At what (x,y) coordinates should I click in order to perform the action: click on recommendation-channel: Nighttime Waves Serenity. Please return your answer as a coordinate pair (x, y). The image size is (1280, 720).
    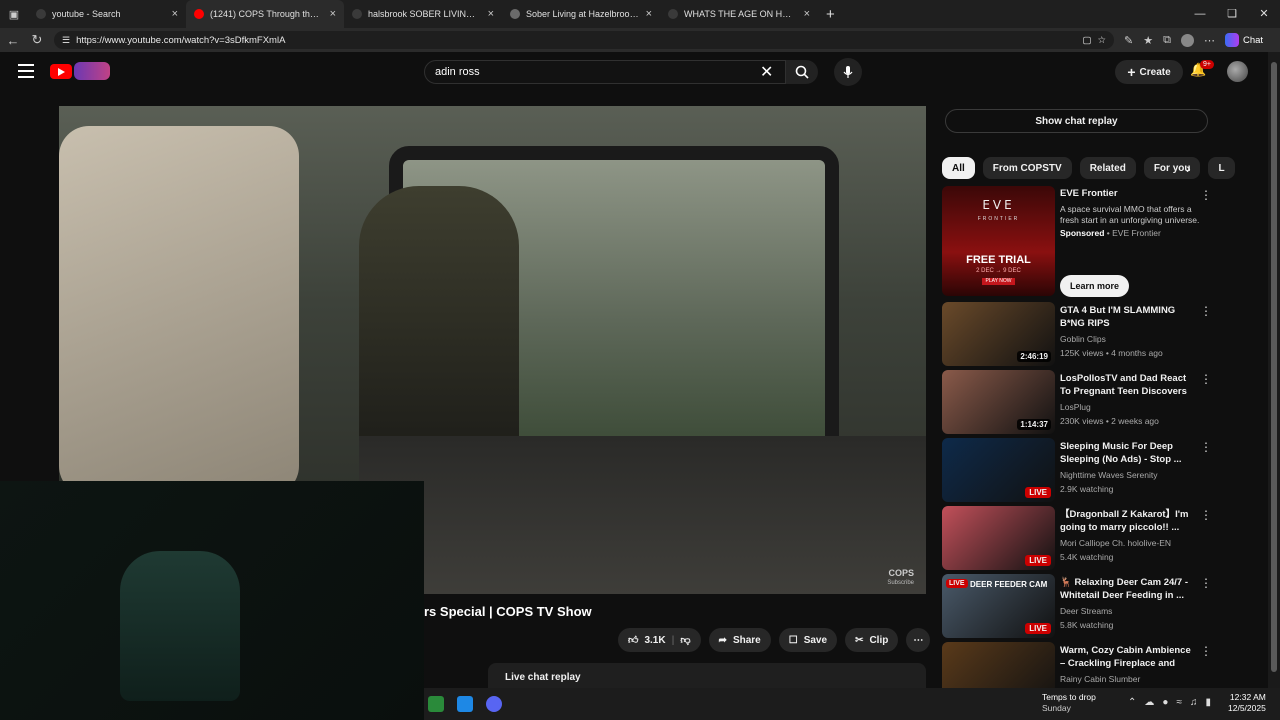
    Looking at the image, I should click on (1108, 475).